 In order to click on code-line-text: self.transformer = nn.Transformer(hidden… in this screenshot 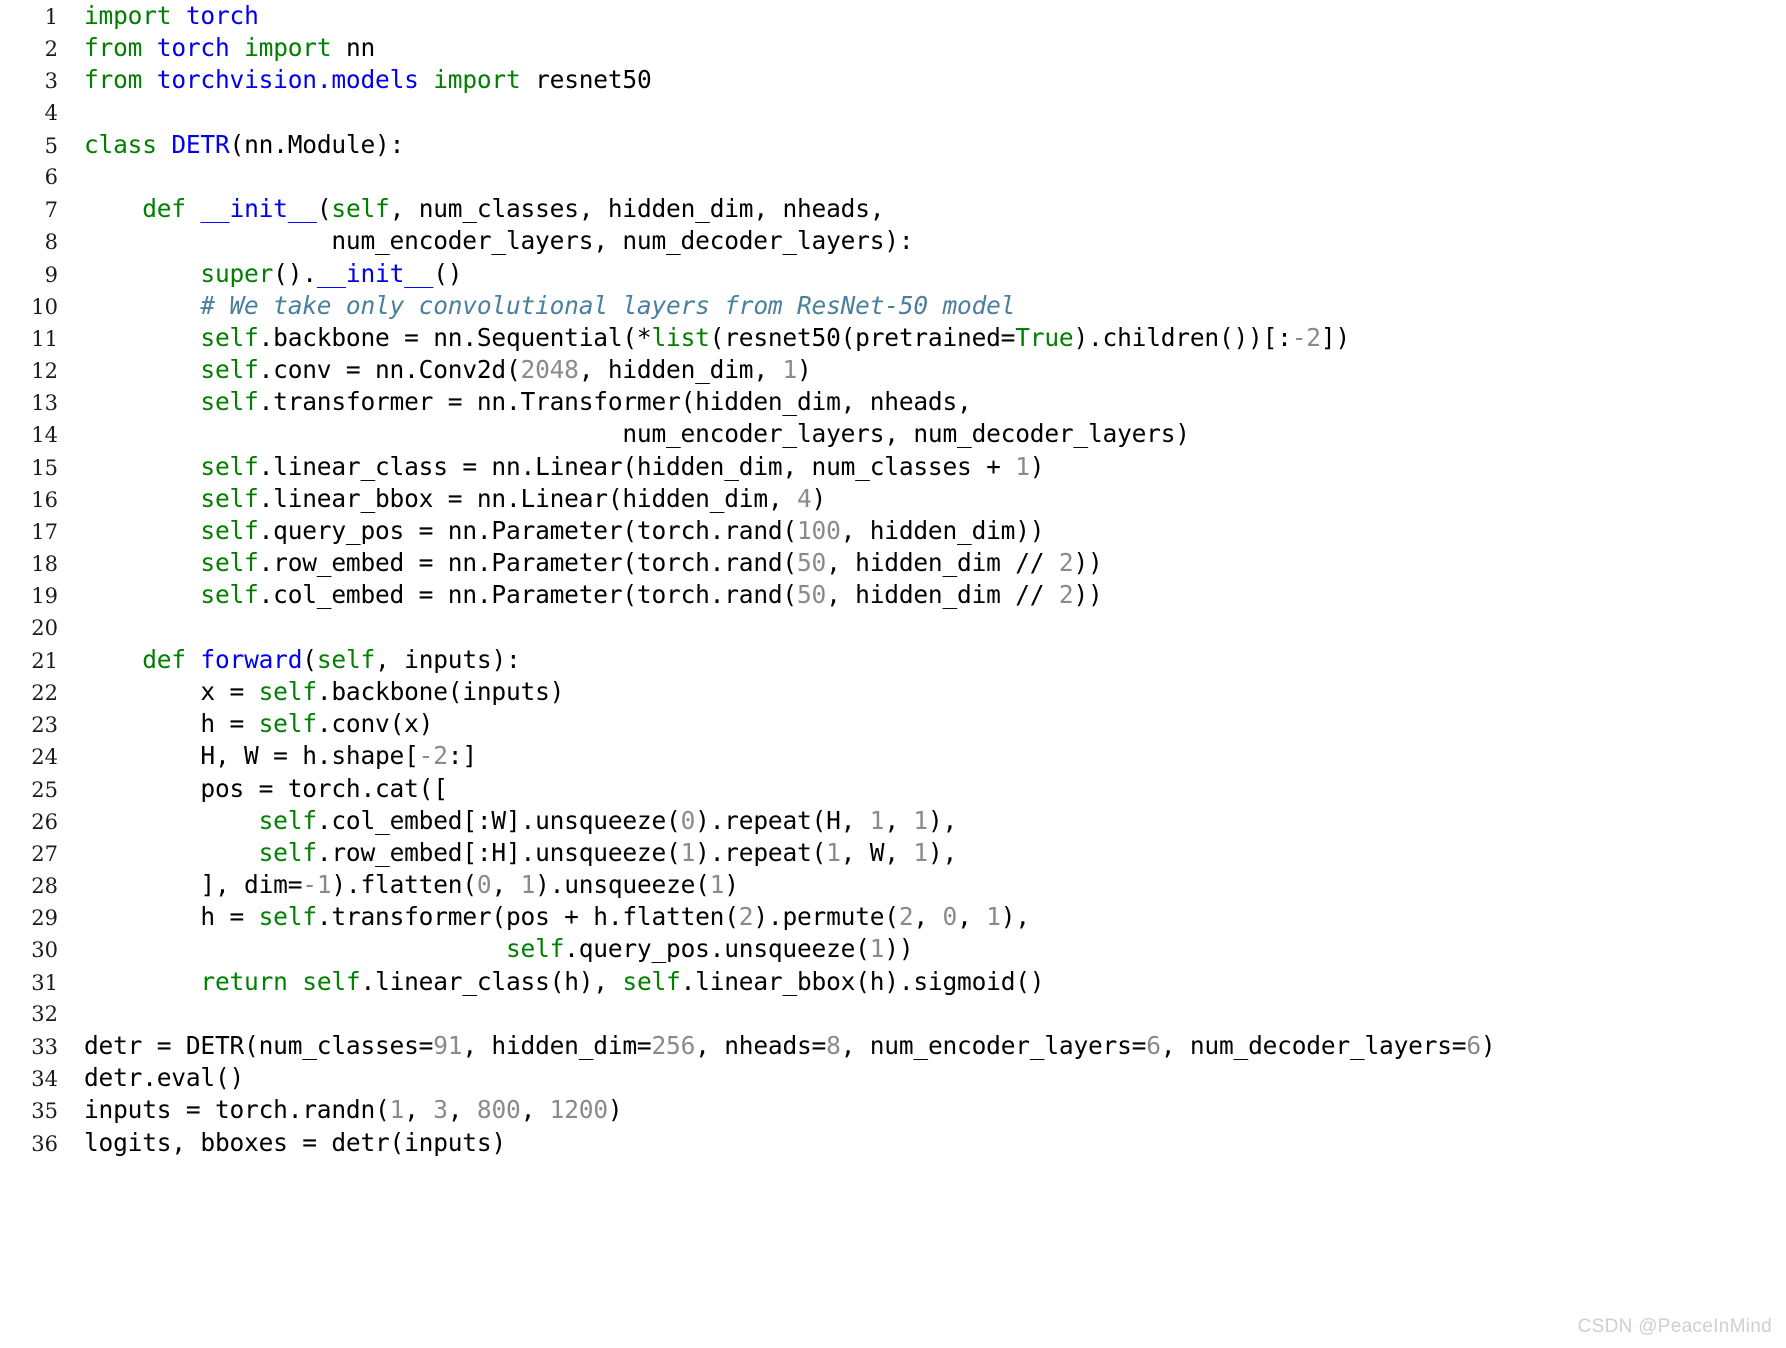, I will do `click(515, 402)`.